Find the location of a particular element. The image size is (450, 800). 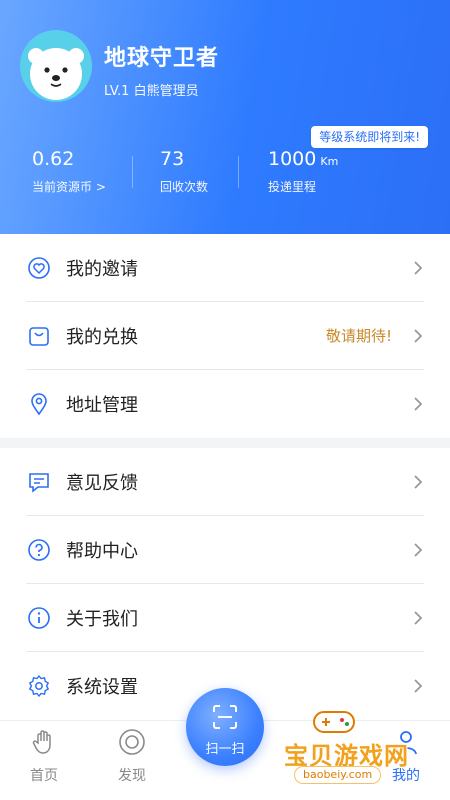

menu-item-label: 系统设置 is located at coordinates (102, 687).